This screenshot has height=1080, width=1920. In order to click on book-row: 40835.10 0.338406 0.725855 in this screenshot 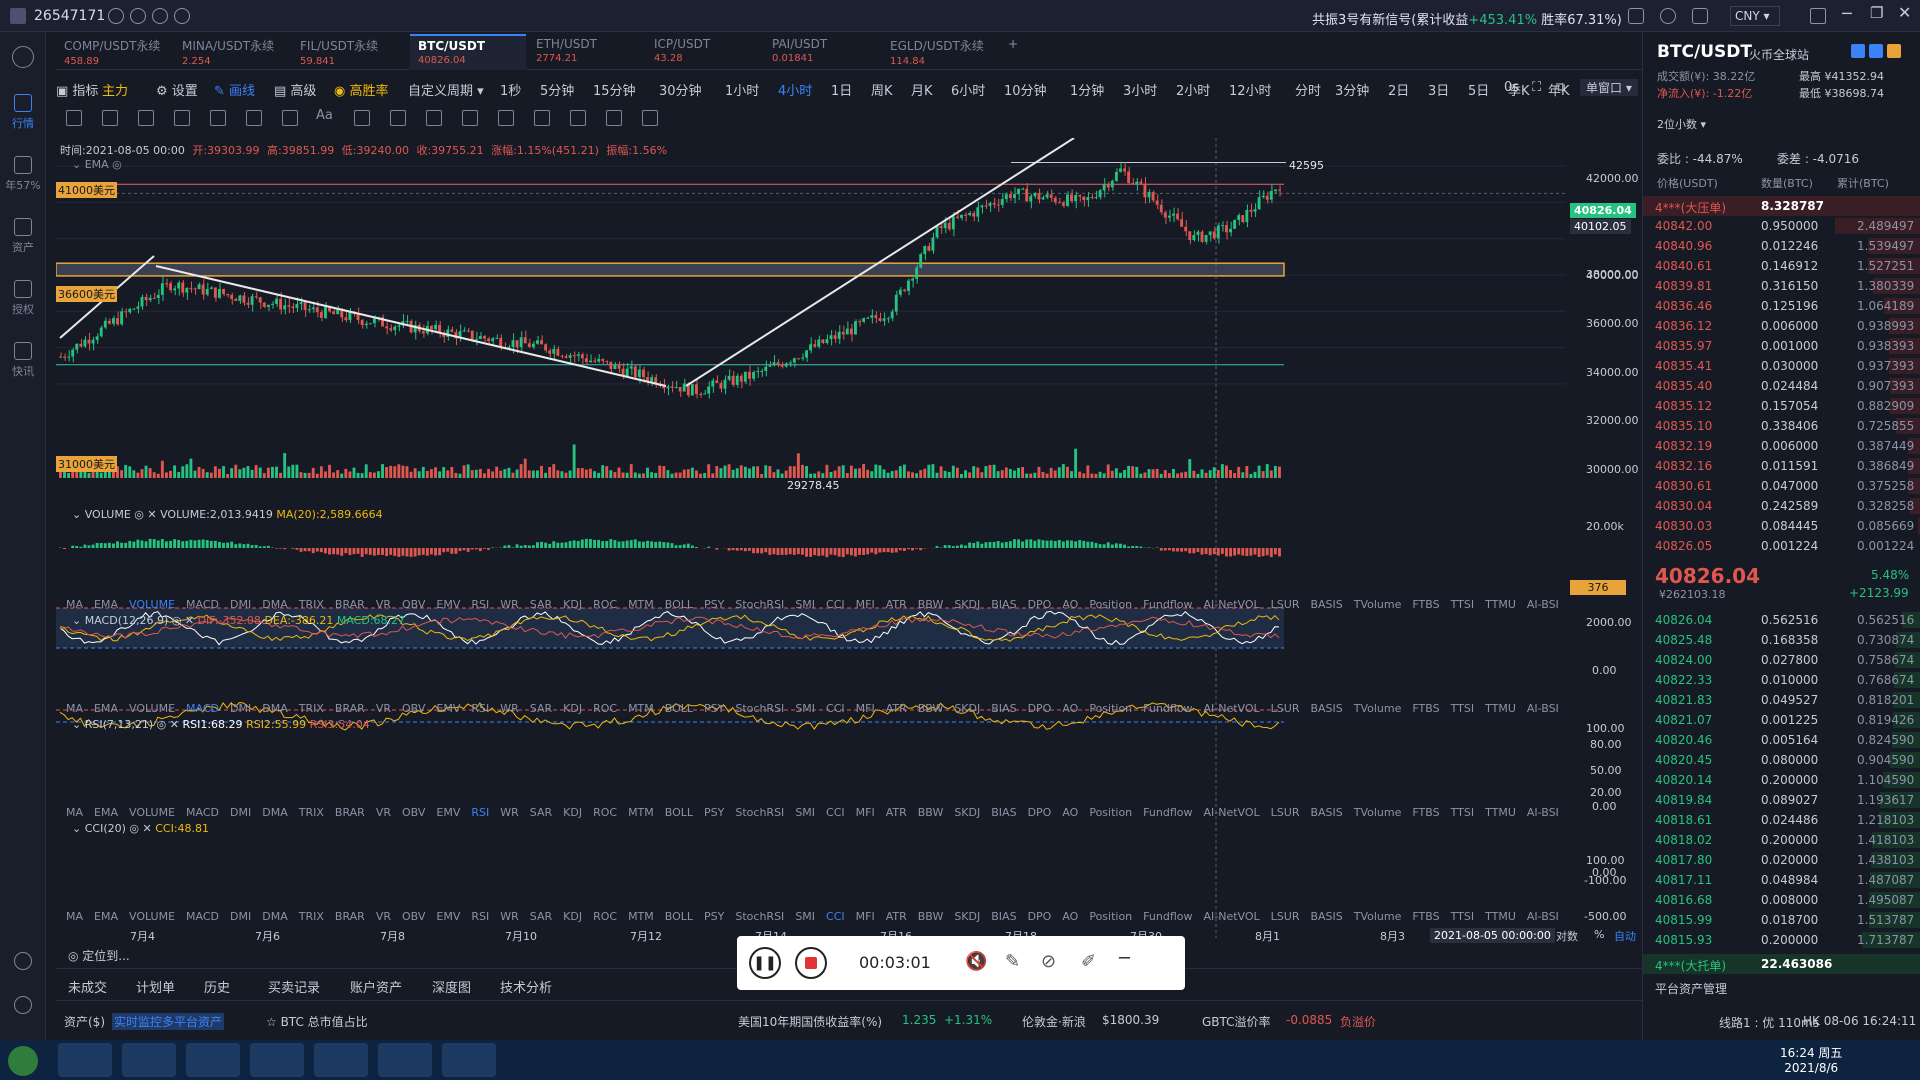, I will do `click(1781, 426)`.